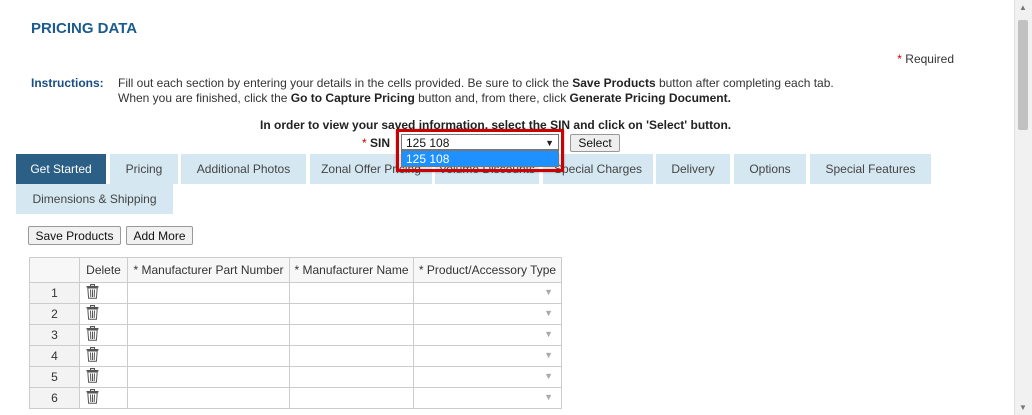 Image resolution: width=1032 pixels, height=415 pixels. What do you see at coordinates (351, 270) in the screenshot?
I see `header-manufacturer-name: * Manufacturer Name` at bounding box center [351, 270].